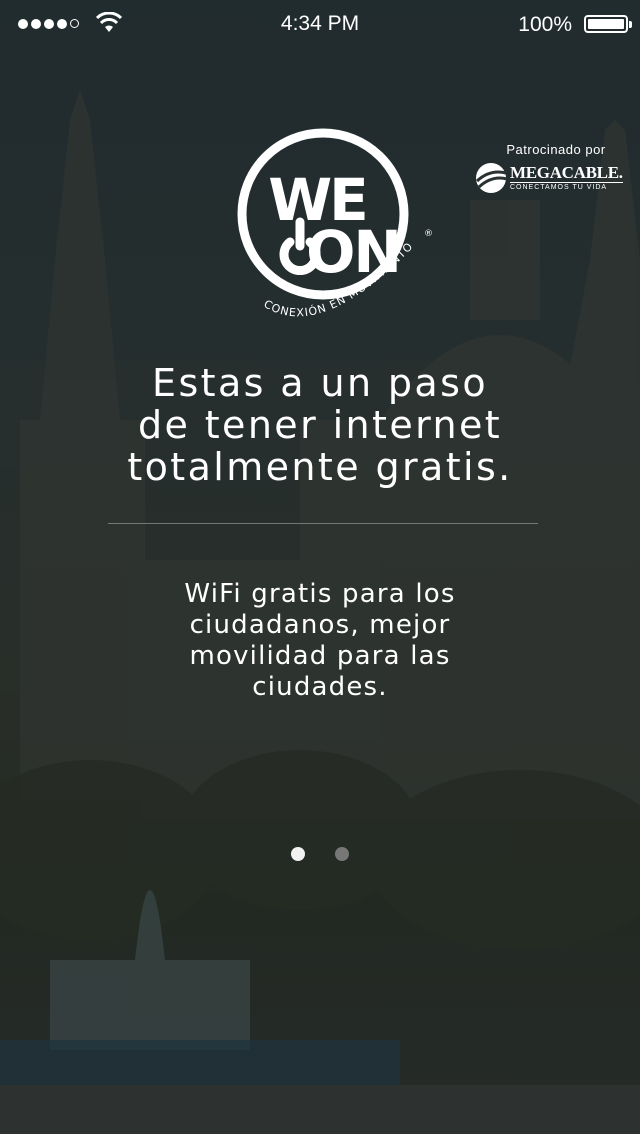 The width and height of the screenshot is (640, 1134). Describe the element at coordinates (320, 383) in the screenshot. I see `headline-line-1: Estas a un paso` at that location.